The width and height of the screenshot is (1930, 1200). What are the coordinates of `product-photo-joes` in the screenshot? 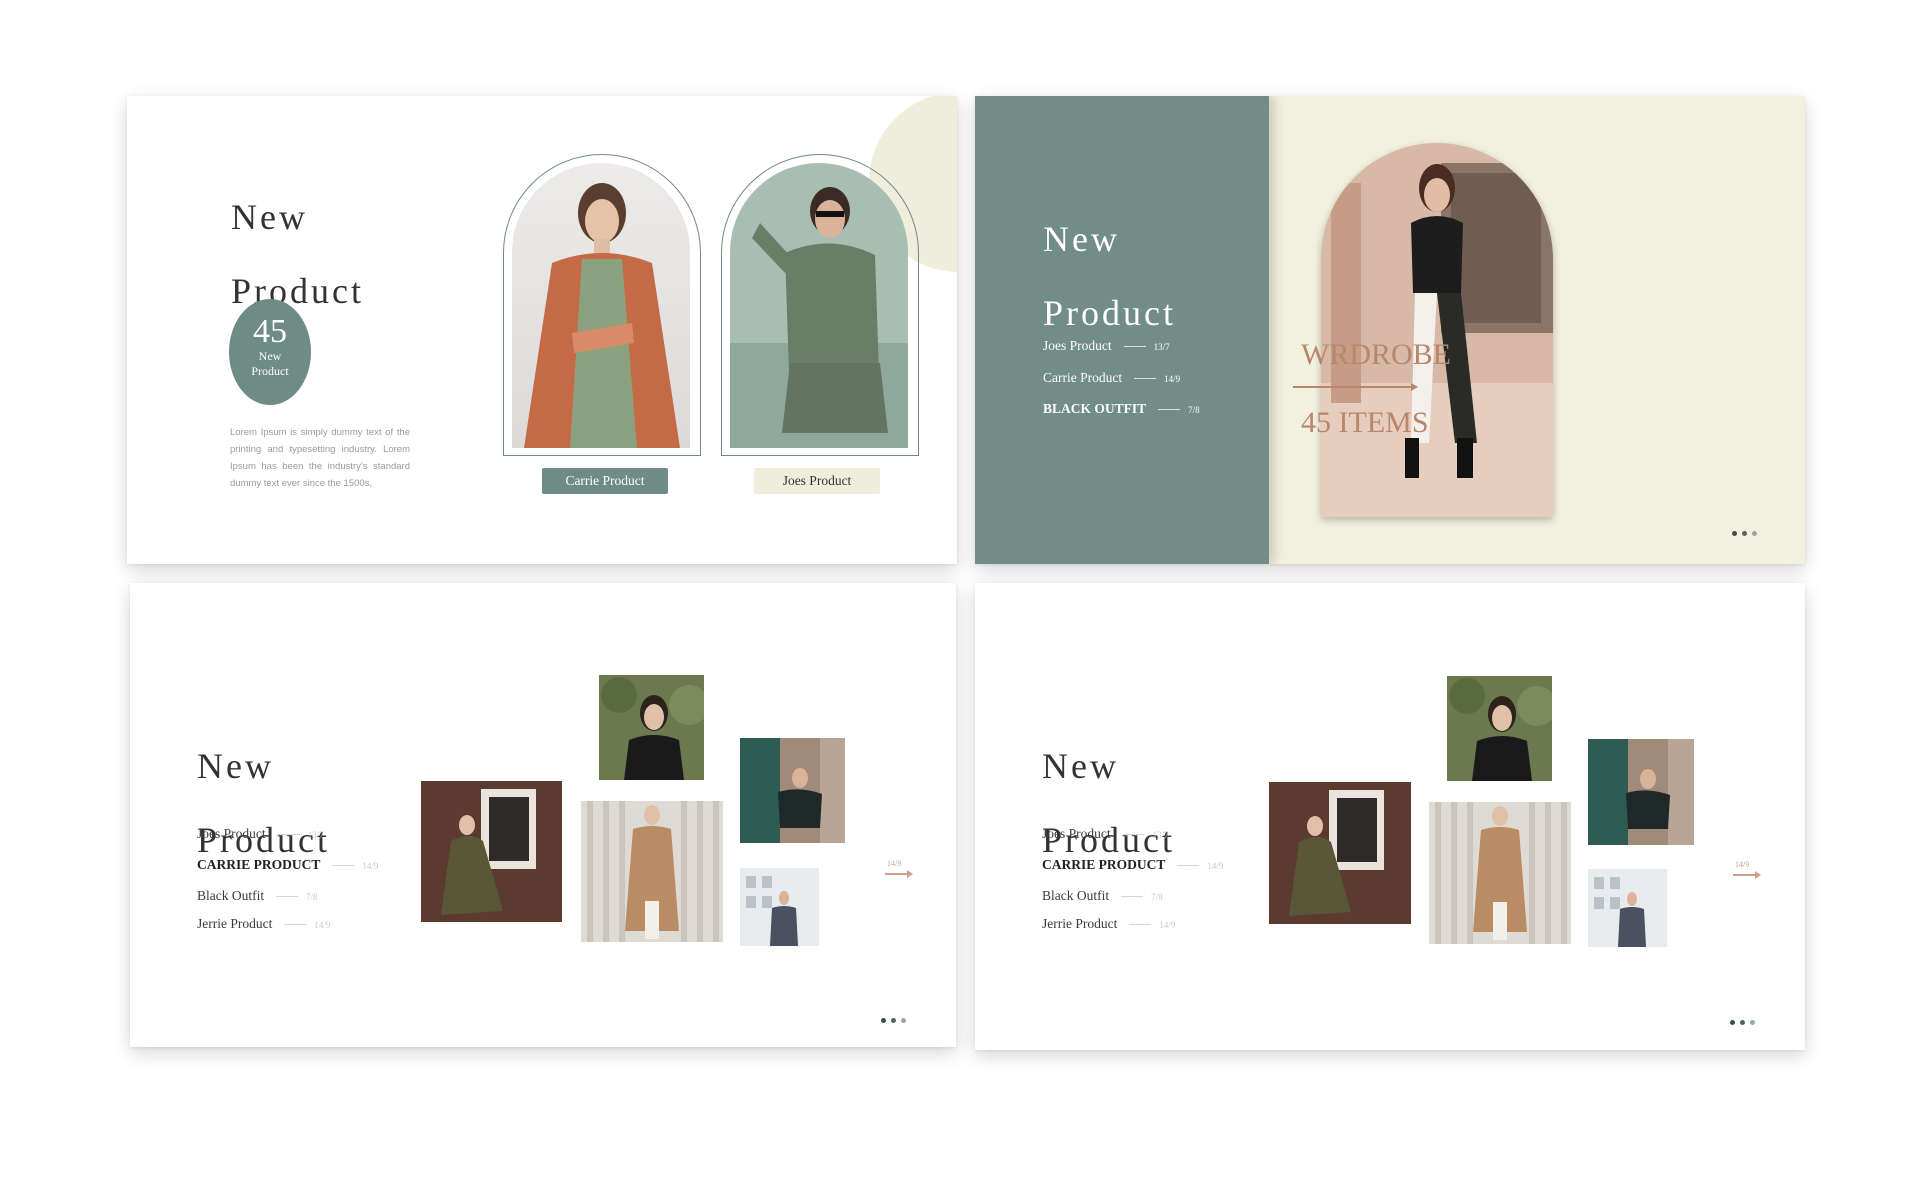 It's located at (819, 305).